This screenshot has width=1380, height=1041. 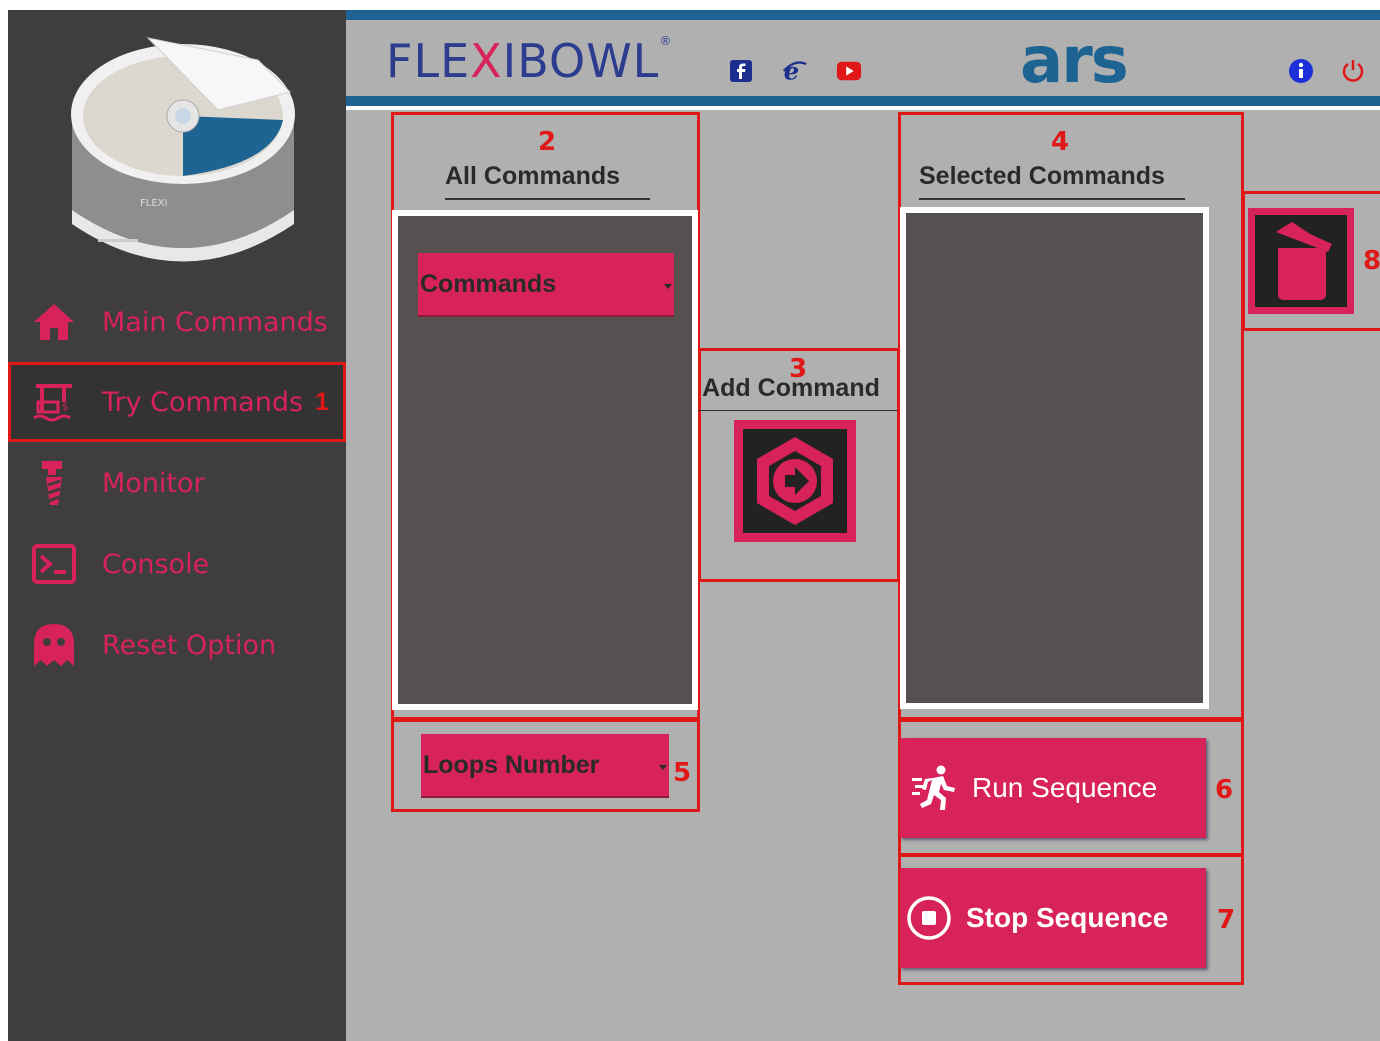 What do you see at coordinates (1074, 61) in the screenshot?
I see `ars-logo: ars` at bounding box center [1074, 61].